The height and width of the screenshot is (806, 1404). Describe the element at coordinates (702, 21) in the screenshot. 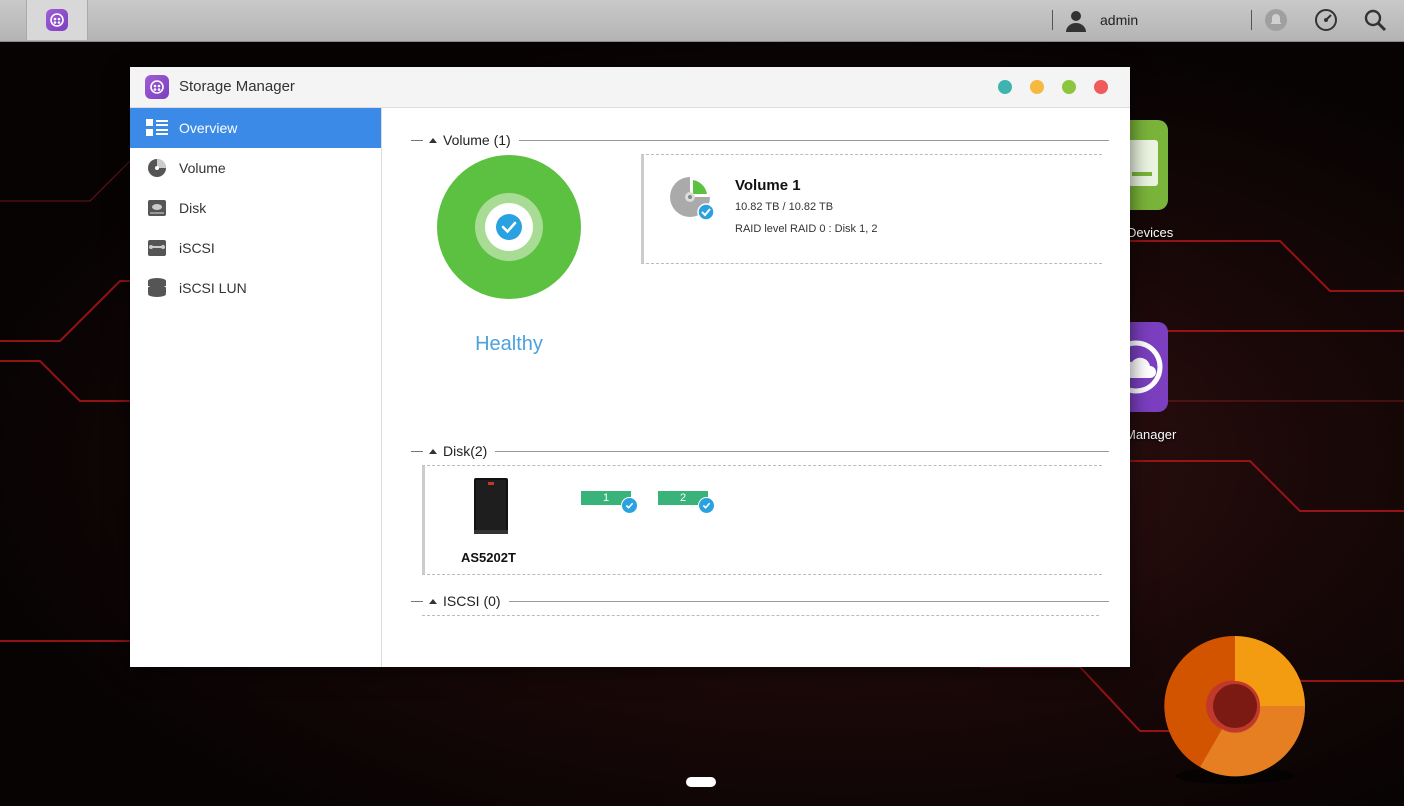

I see `taskbar: admin` at that location.